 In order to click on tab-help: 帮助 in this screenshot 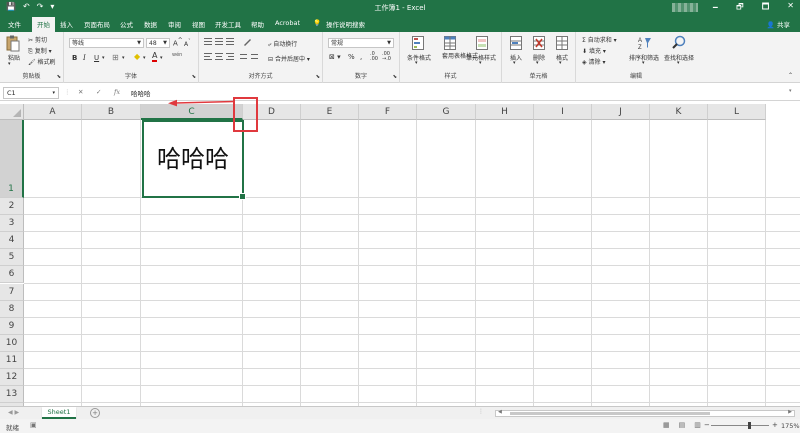, I will do `click(257, 24)`.